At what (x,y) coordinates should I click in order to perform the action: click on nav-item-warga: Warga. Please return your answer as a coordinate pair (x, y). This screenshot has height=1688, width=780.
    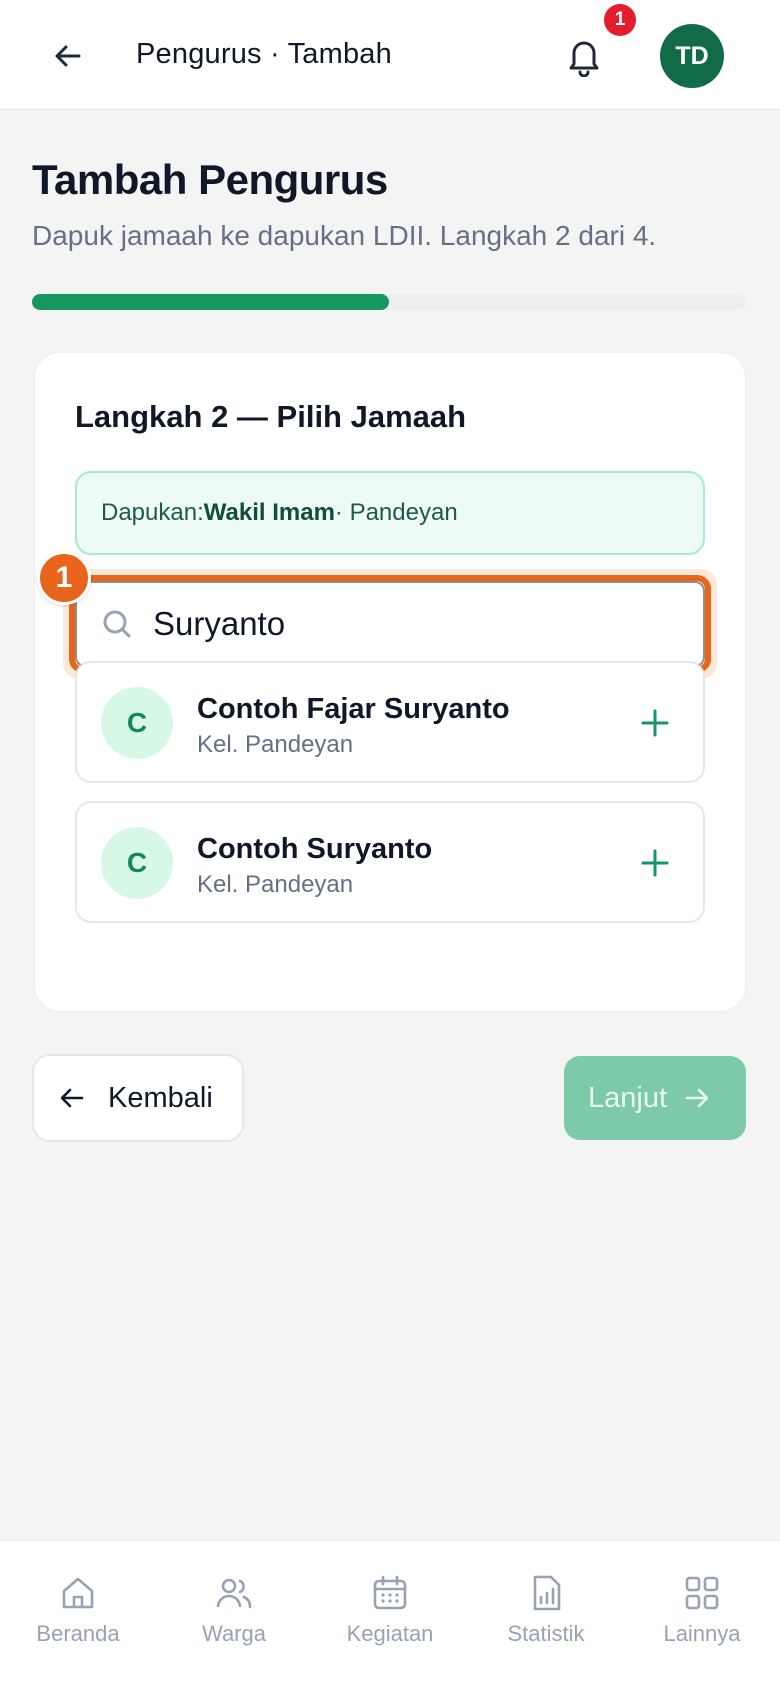
    Looking at the image, I should click on (234, 1614).